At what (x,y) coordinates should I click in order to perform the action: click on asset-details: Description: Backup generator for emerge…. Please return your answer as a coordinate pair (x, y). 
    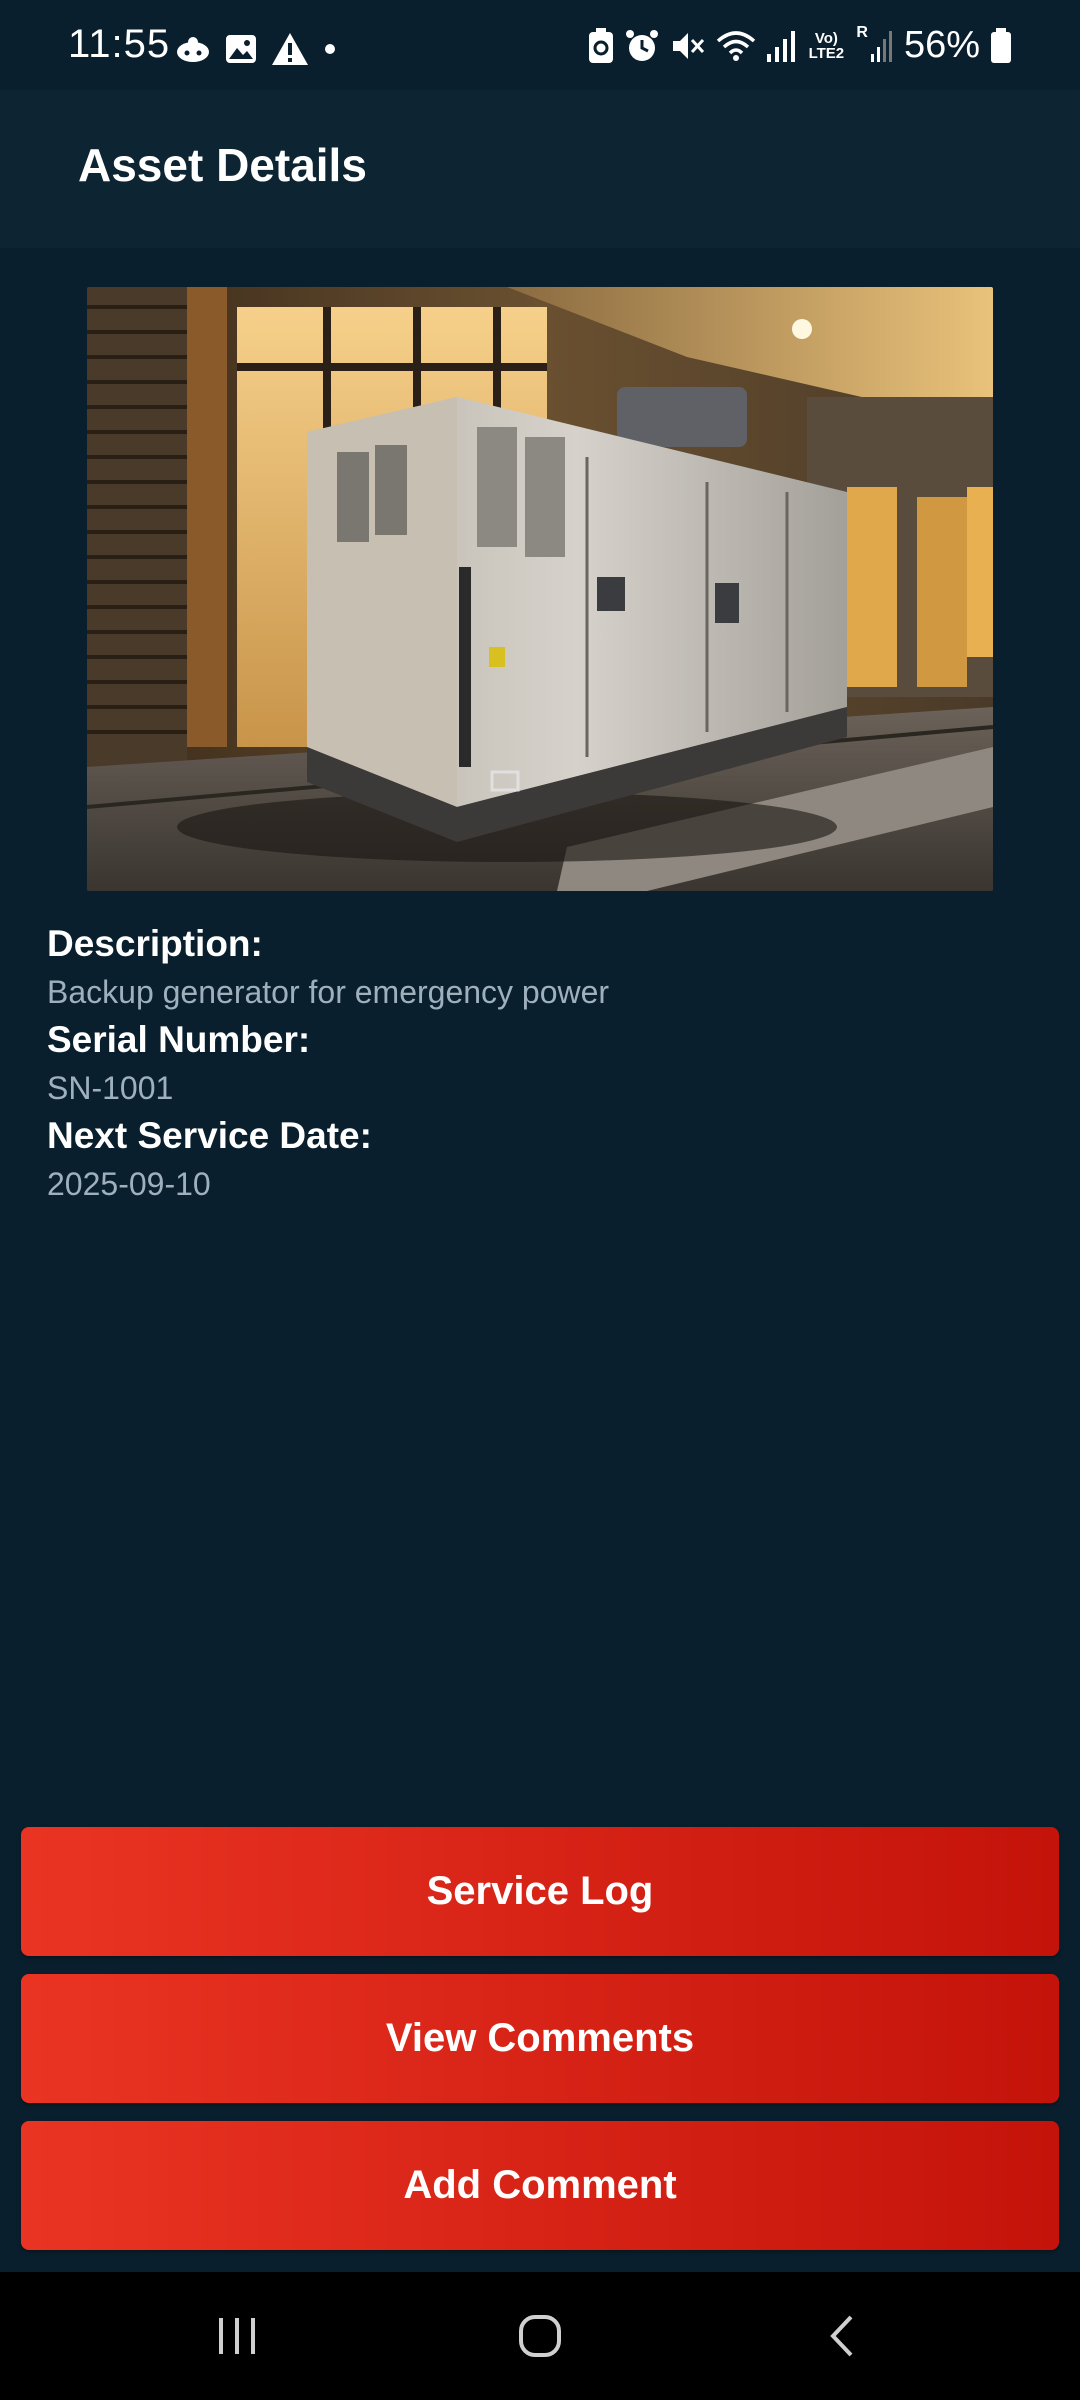
    Looking at the image, I should click on (542, 1064).